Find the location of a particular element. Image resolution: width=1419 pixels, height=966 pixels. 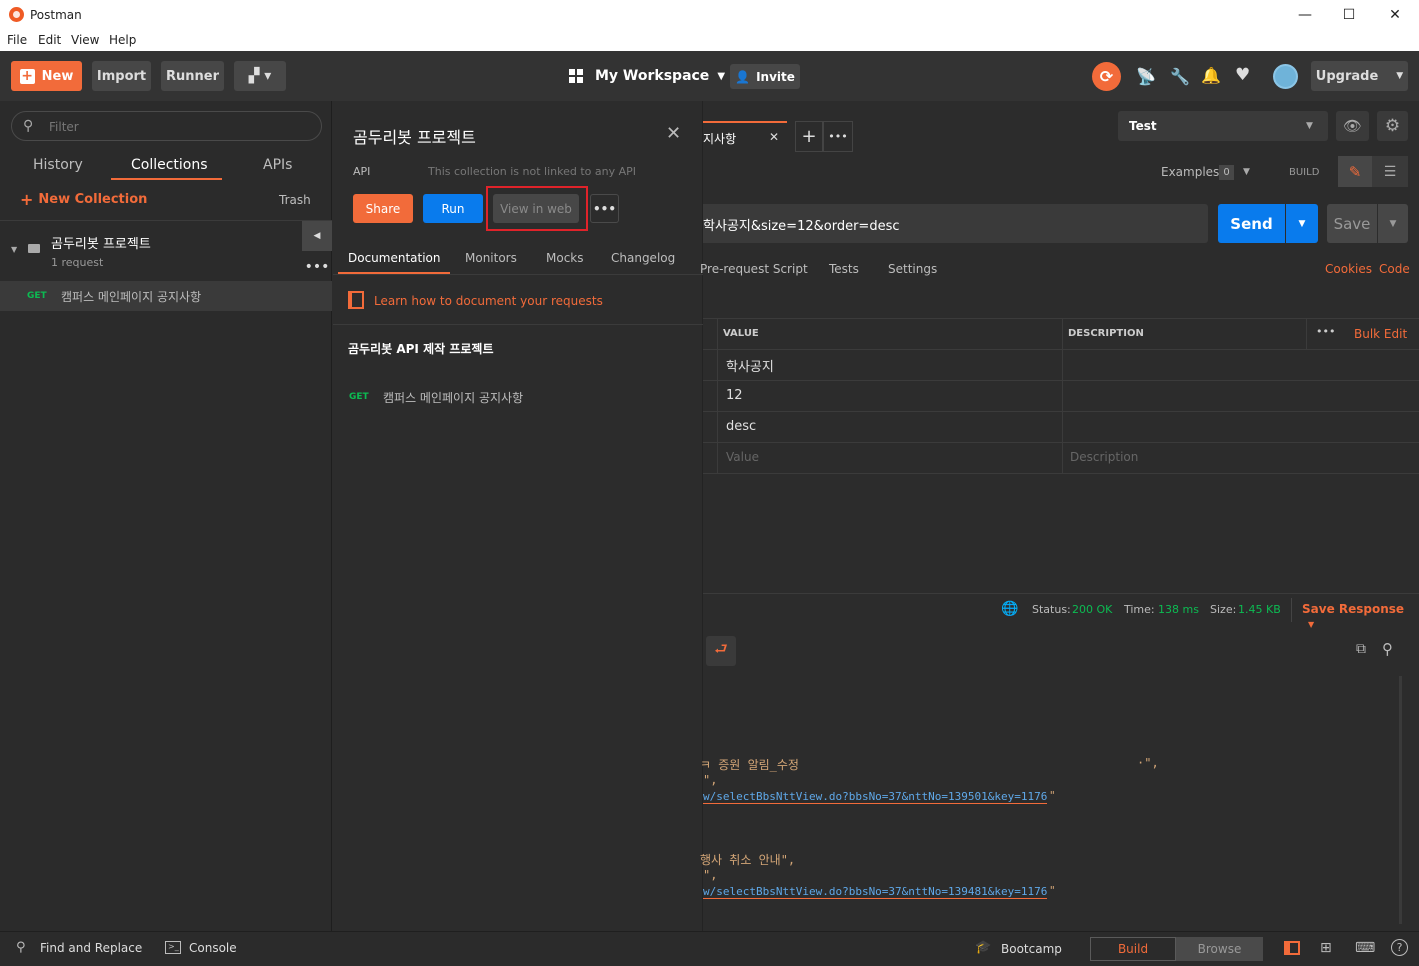

tab-monitors: Monitors is located at coordinates (491, 258).